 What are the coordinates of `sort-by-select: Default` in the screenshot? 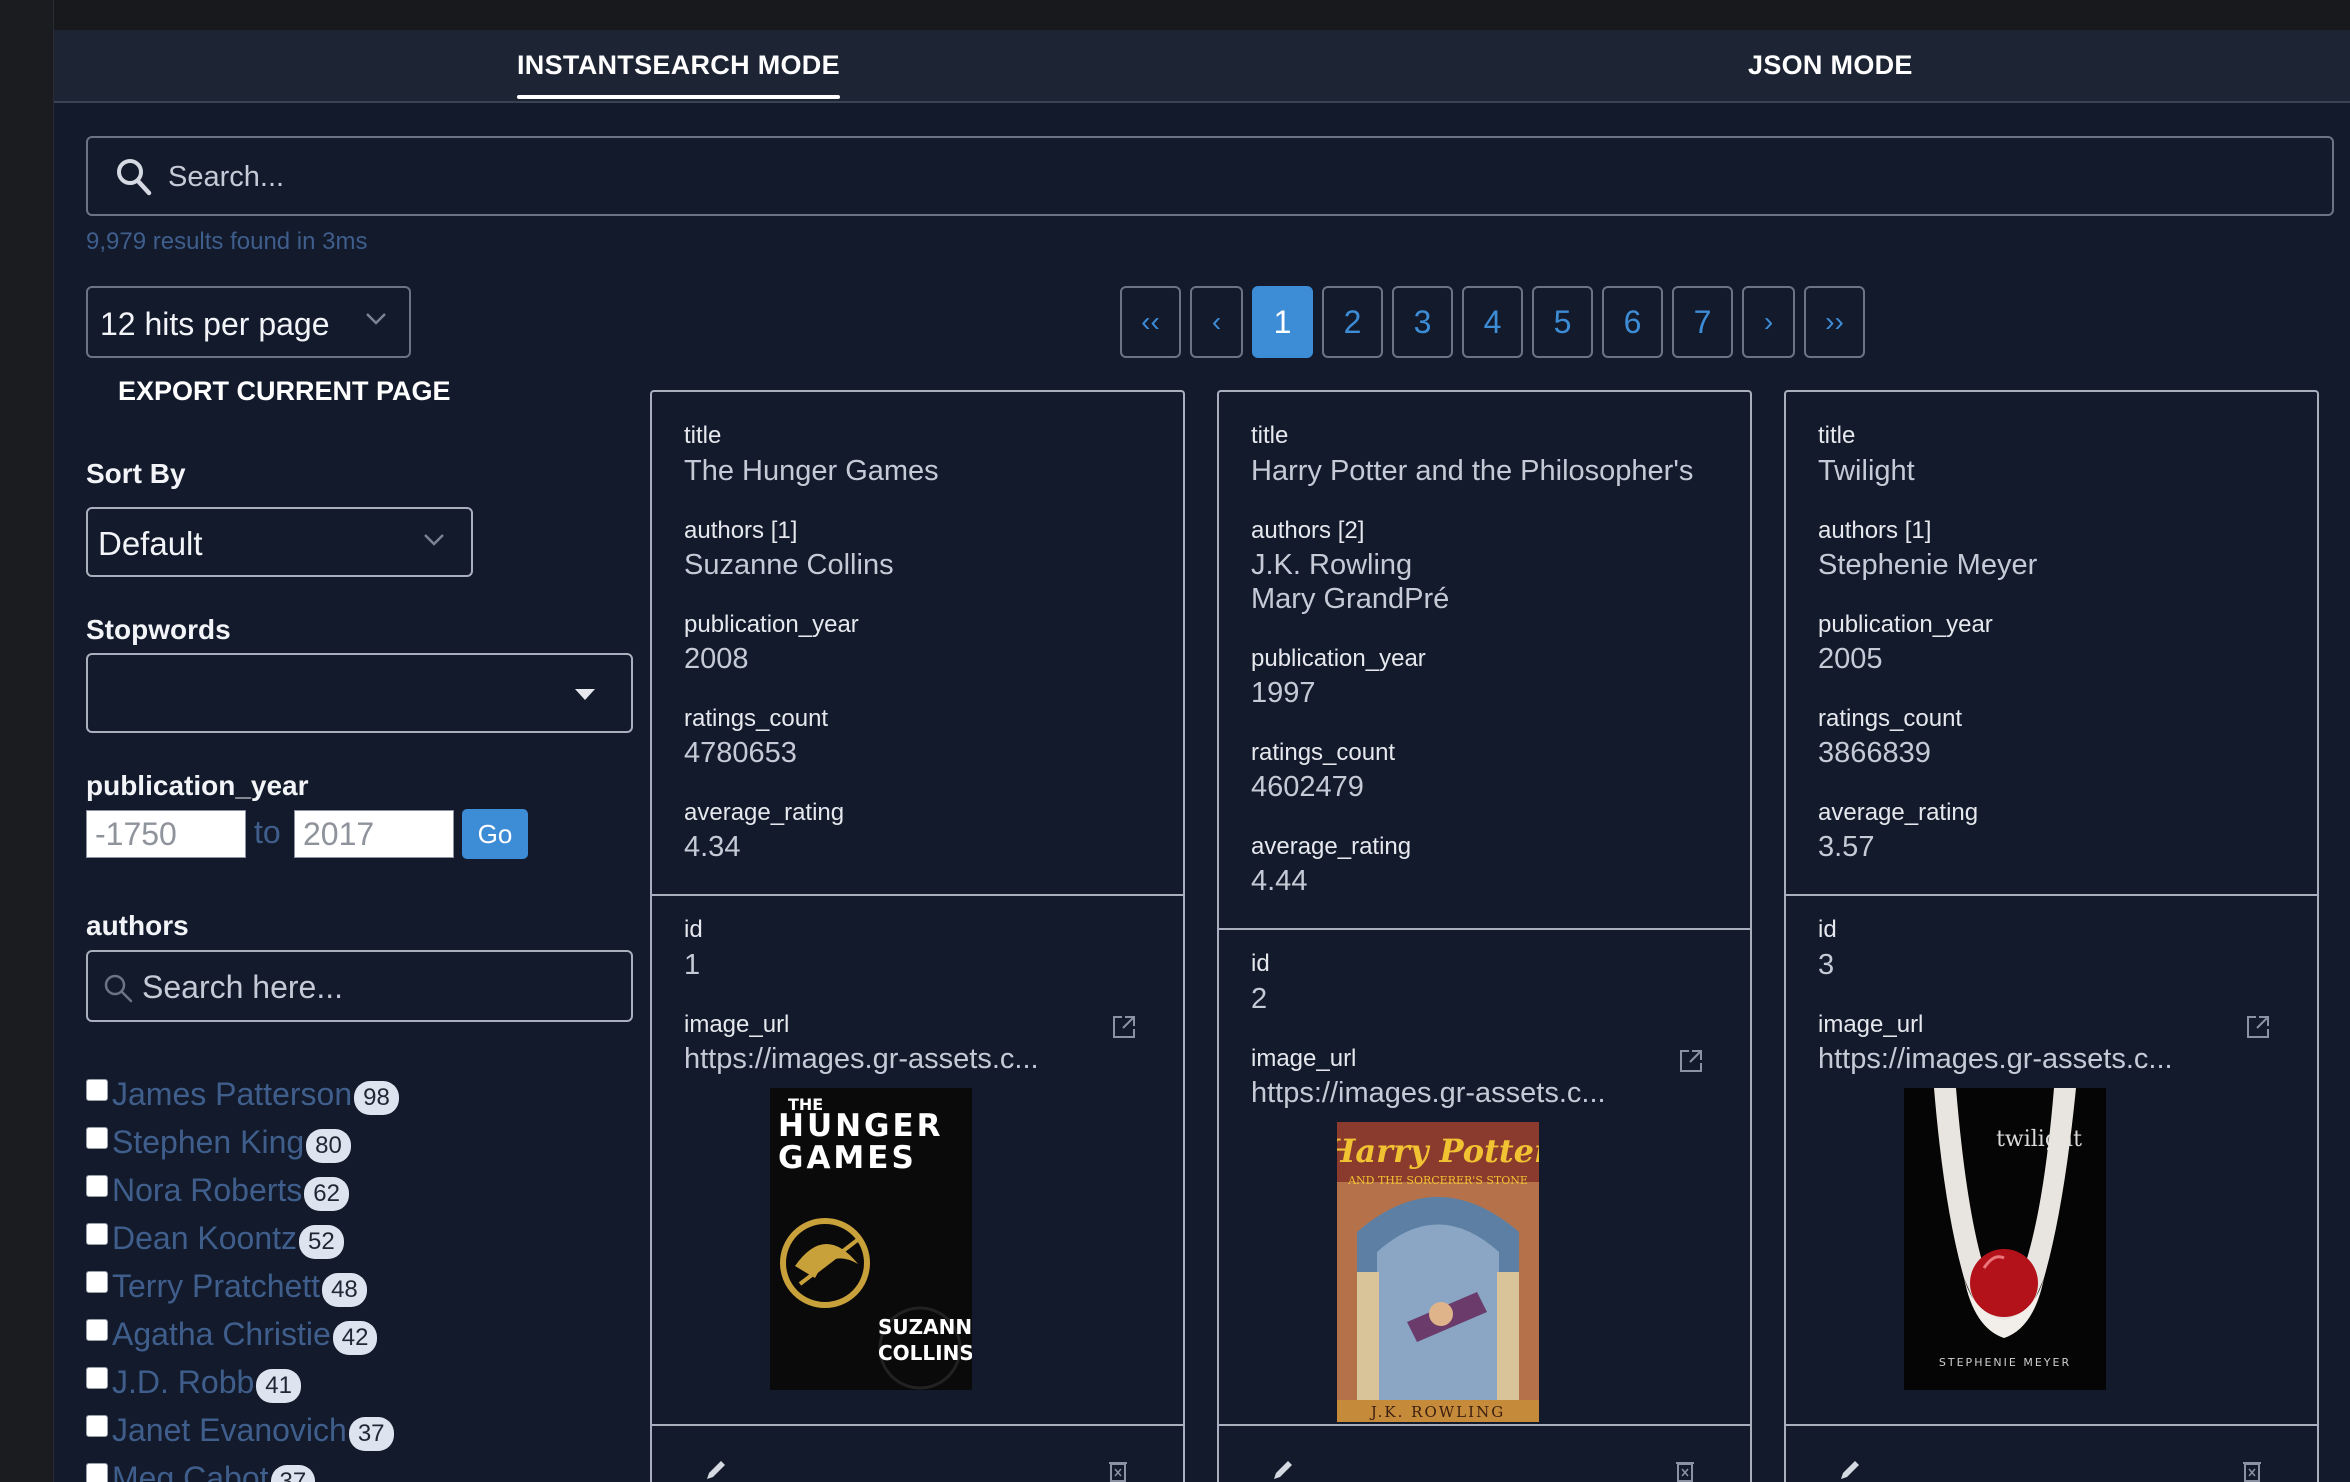 It's located at (279, 542).